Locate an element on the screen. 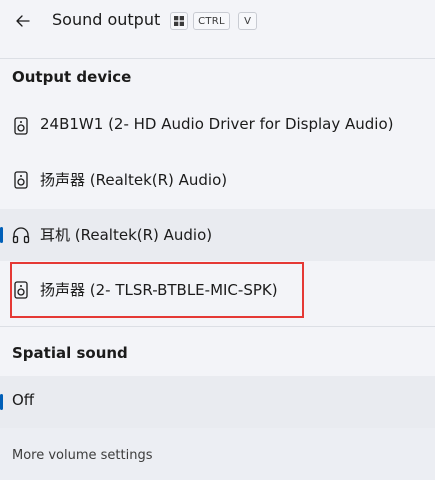 The height and width of the screenshot is (480, 435). device-label: 扬声器 (Realtek(R) Audio) is located at coordinates (134, 180).